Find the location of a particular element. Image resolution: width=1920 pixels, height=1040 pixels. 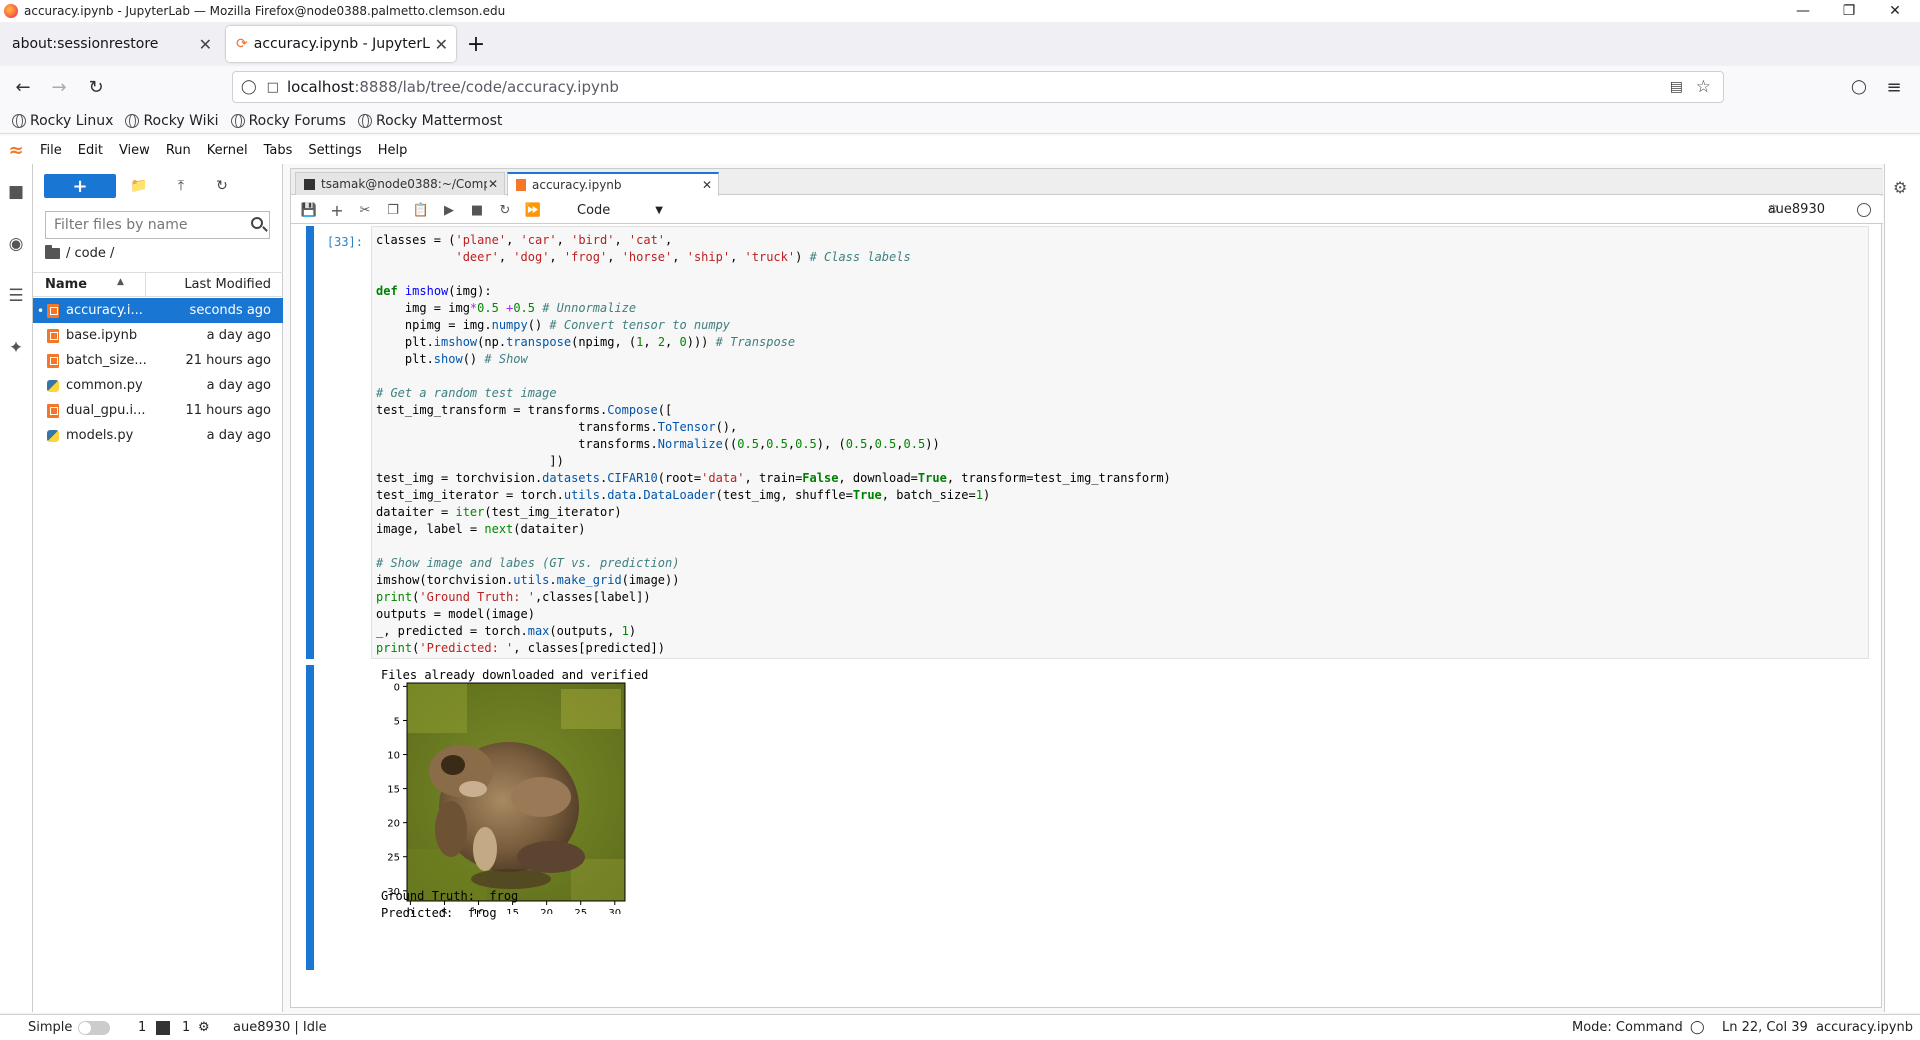

gear-icon: ⚙ is located at coordinates (204, 1027).